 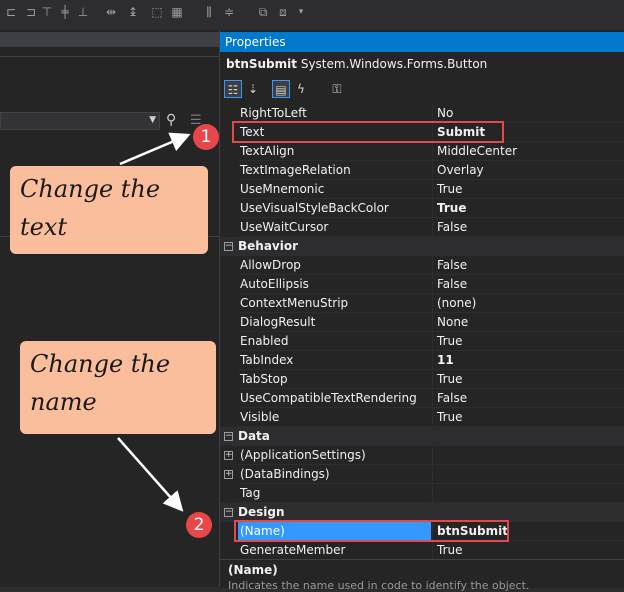 What do you see at coordinates (301, 12) in the screenshot?
I see `toolbar-overflow-icon: ▾` at bounding box center [301, 12].